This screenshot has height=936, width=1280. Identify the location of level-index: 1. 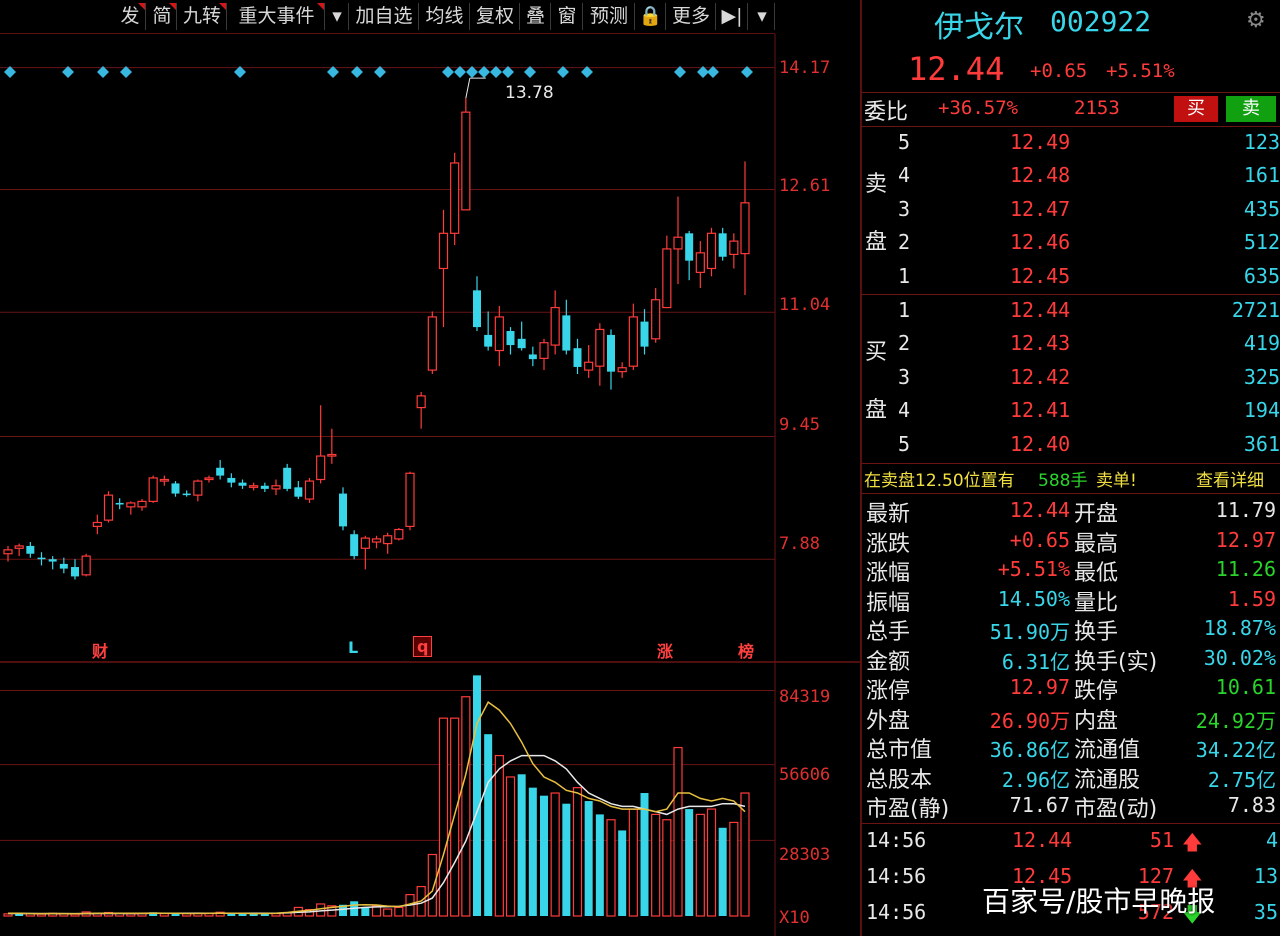
(904, 310).